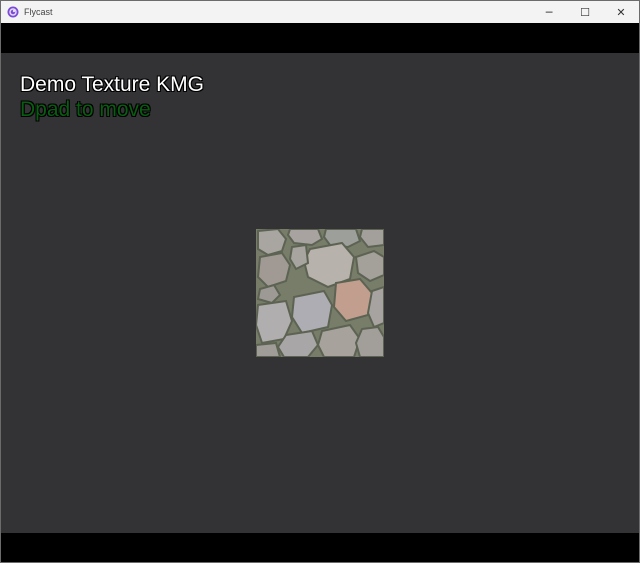 This screenshot has height=563, width=640. I want to click on title-bar: Flycast ─ ☐ ✕, so click(320, 12).